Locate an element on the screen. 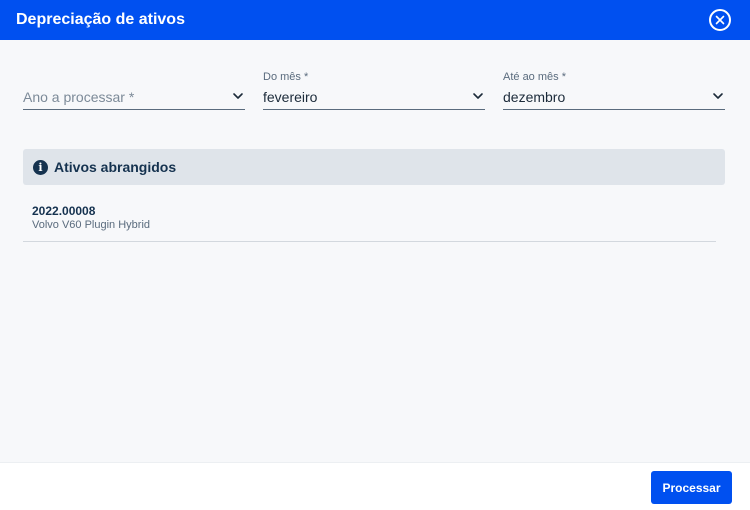  dialog-header: Depreciação de ativos is located at coordinates (375, 20).